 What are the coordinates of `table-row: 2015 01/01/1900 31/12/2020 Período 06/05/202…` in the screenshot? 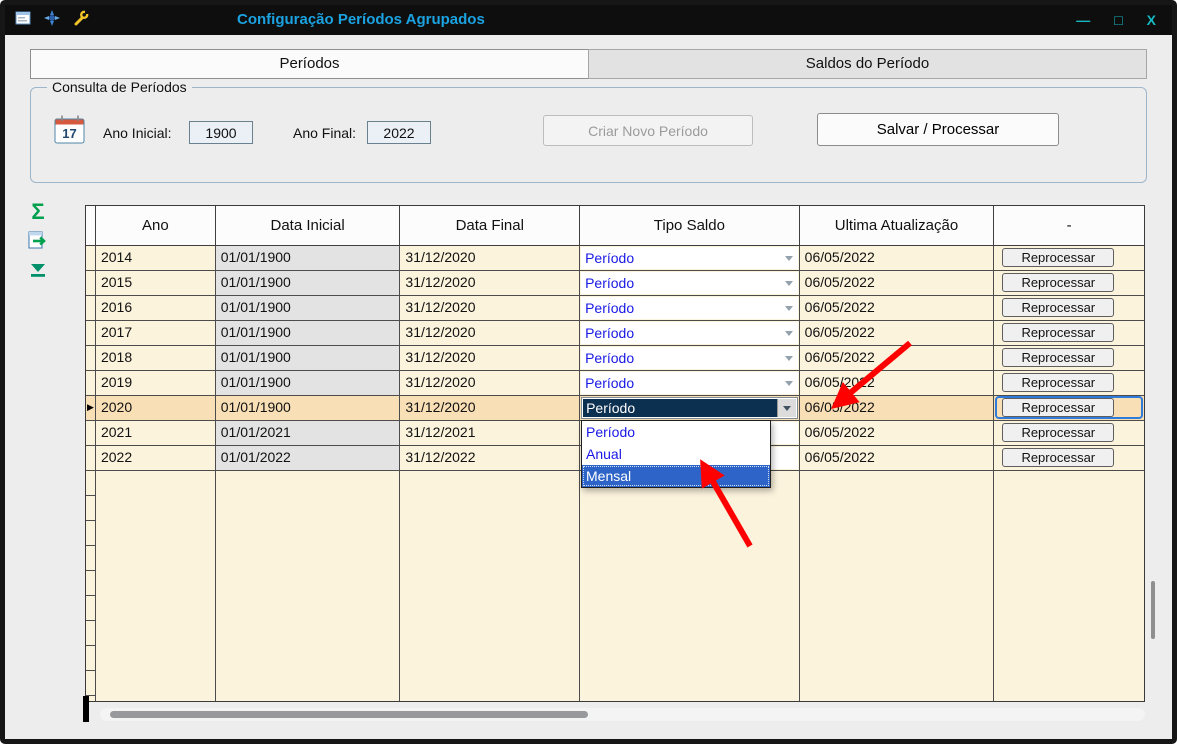 It's located at (615, 283).